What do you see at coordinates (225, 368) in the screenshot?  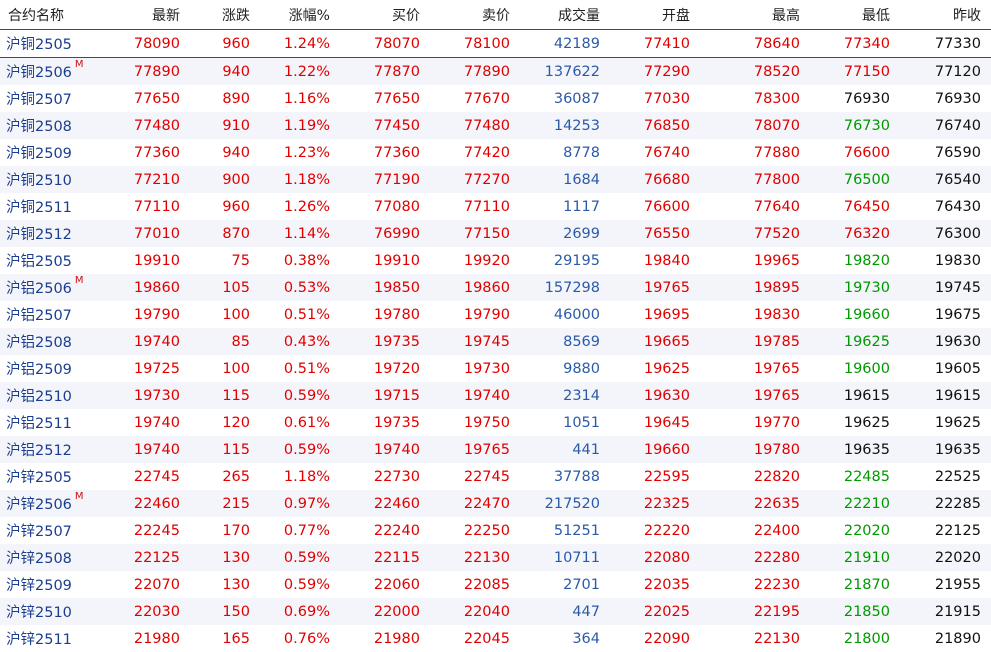 I see `change-cell: 100` at bounding box center [225, 368].